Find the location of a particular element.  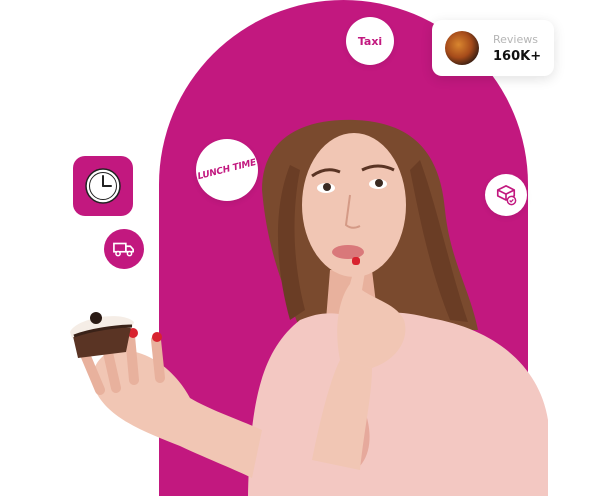

delivery-truck-badge is located at coordinates (124, 249).